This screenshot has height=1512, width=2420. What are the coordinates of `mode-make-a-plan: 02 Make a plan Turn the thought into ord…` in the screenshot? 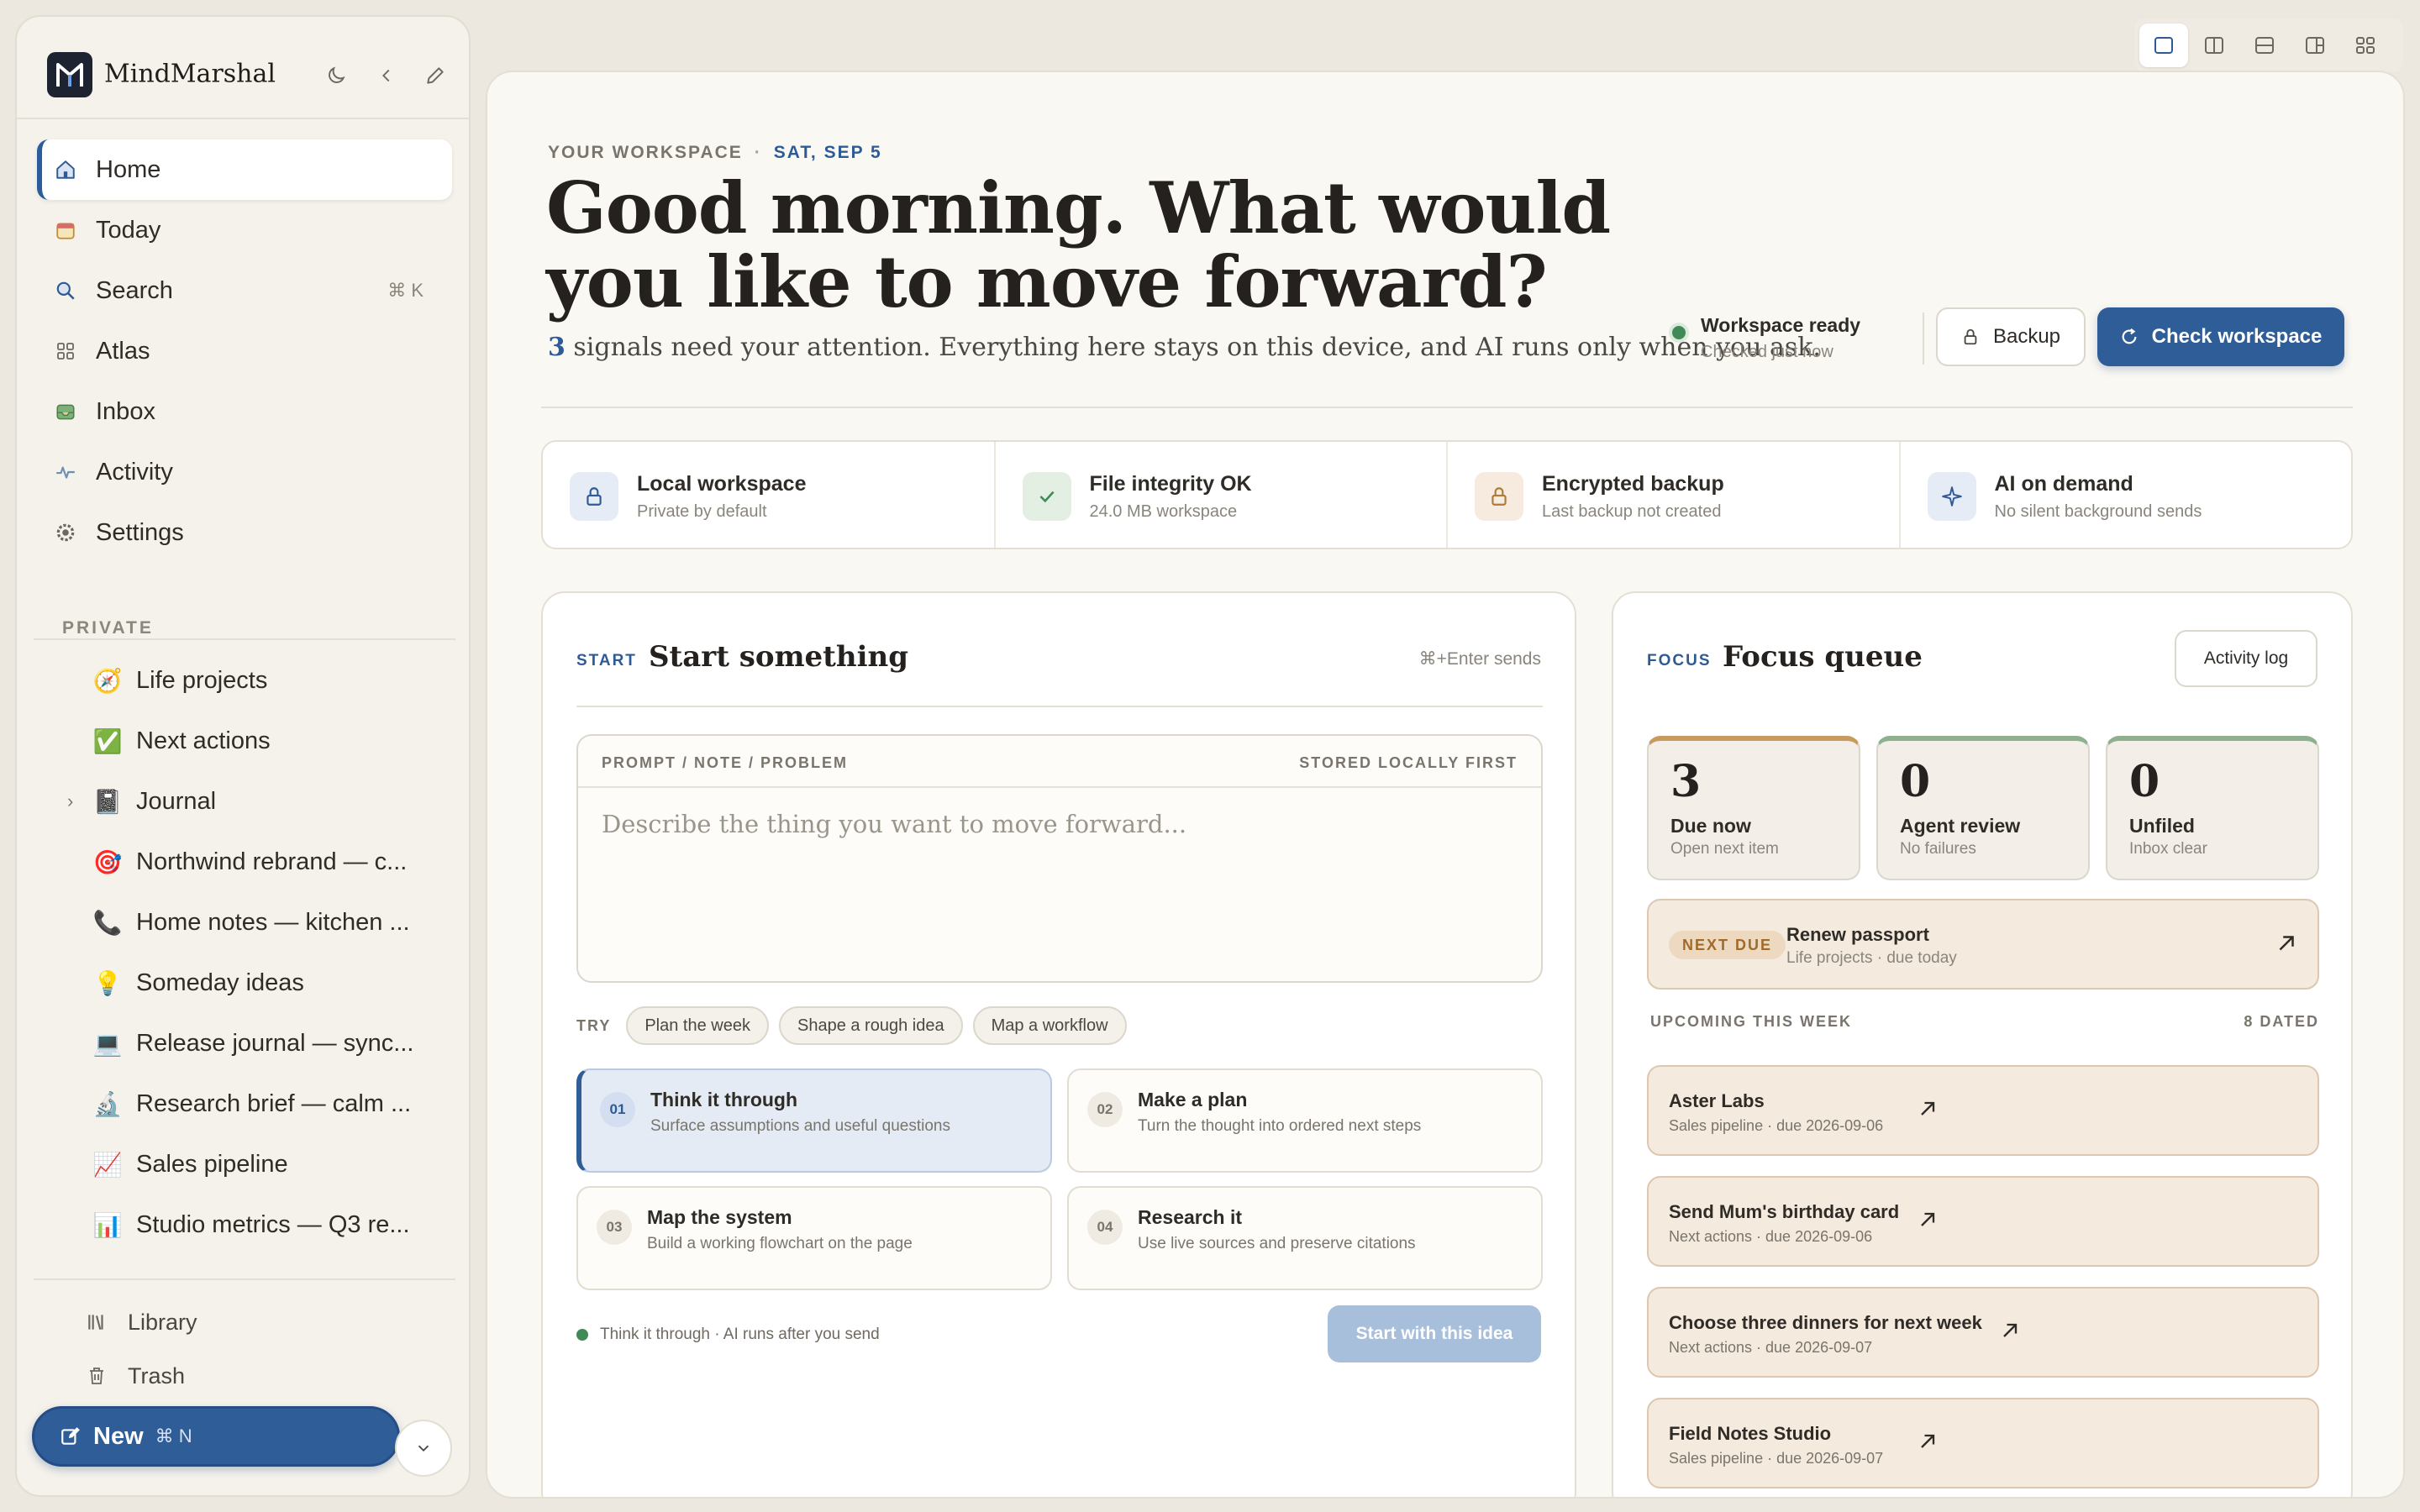 It's located at (1305, 1120).